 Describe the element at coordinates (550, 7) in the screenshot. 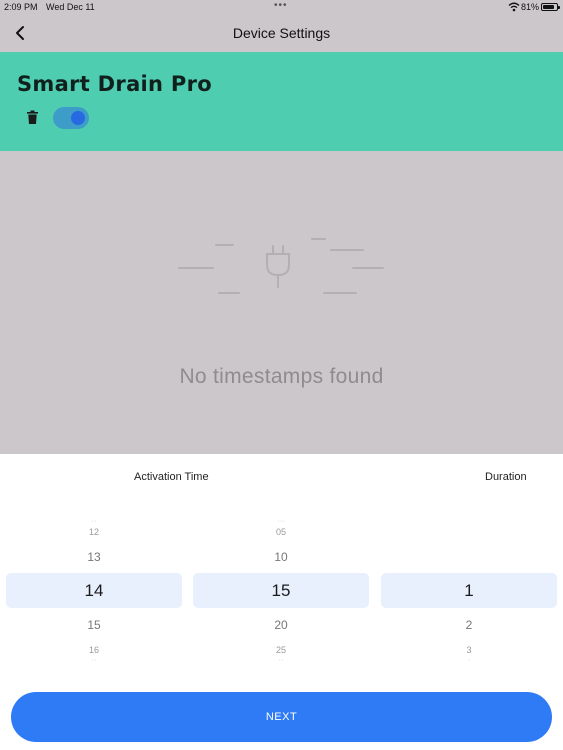

I see `battery-icon` at that location.